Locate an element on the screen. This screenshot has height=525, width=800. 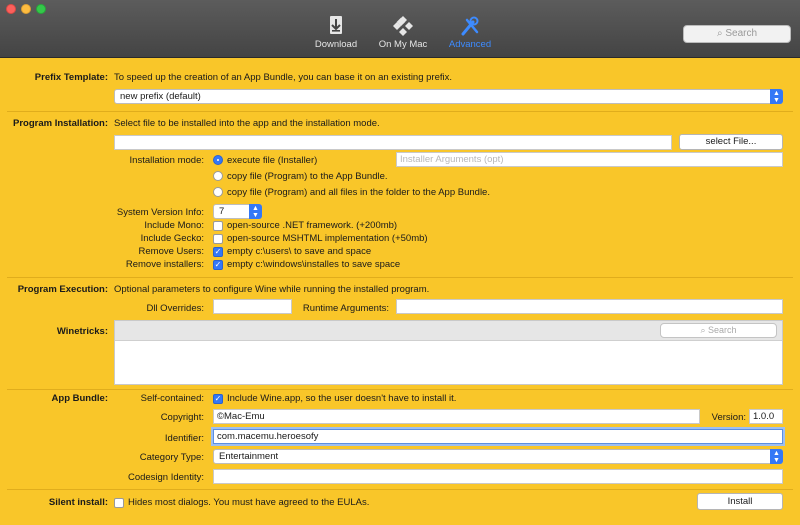
tab-download-label: Download is located at coordinates (336, 44).